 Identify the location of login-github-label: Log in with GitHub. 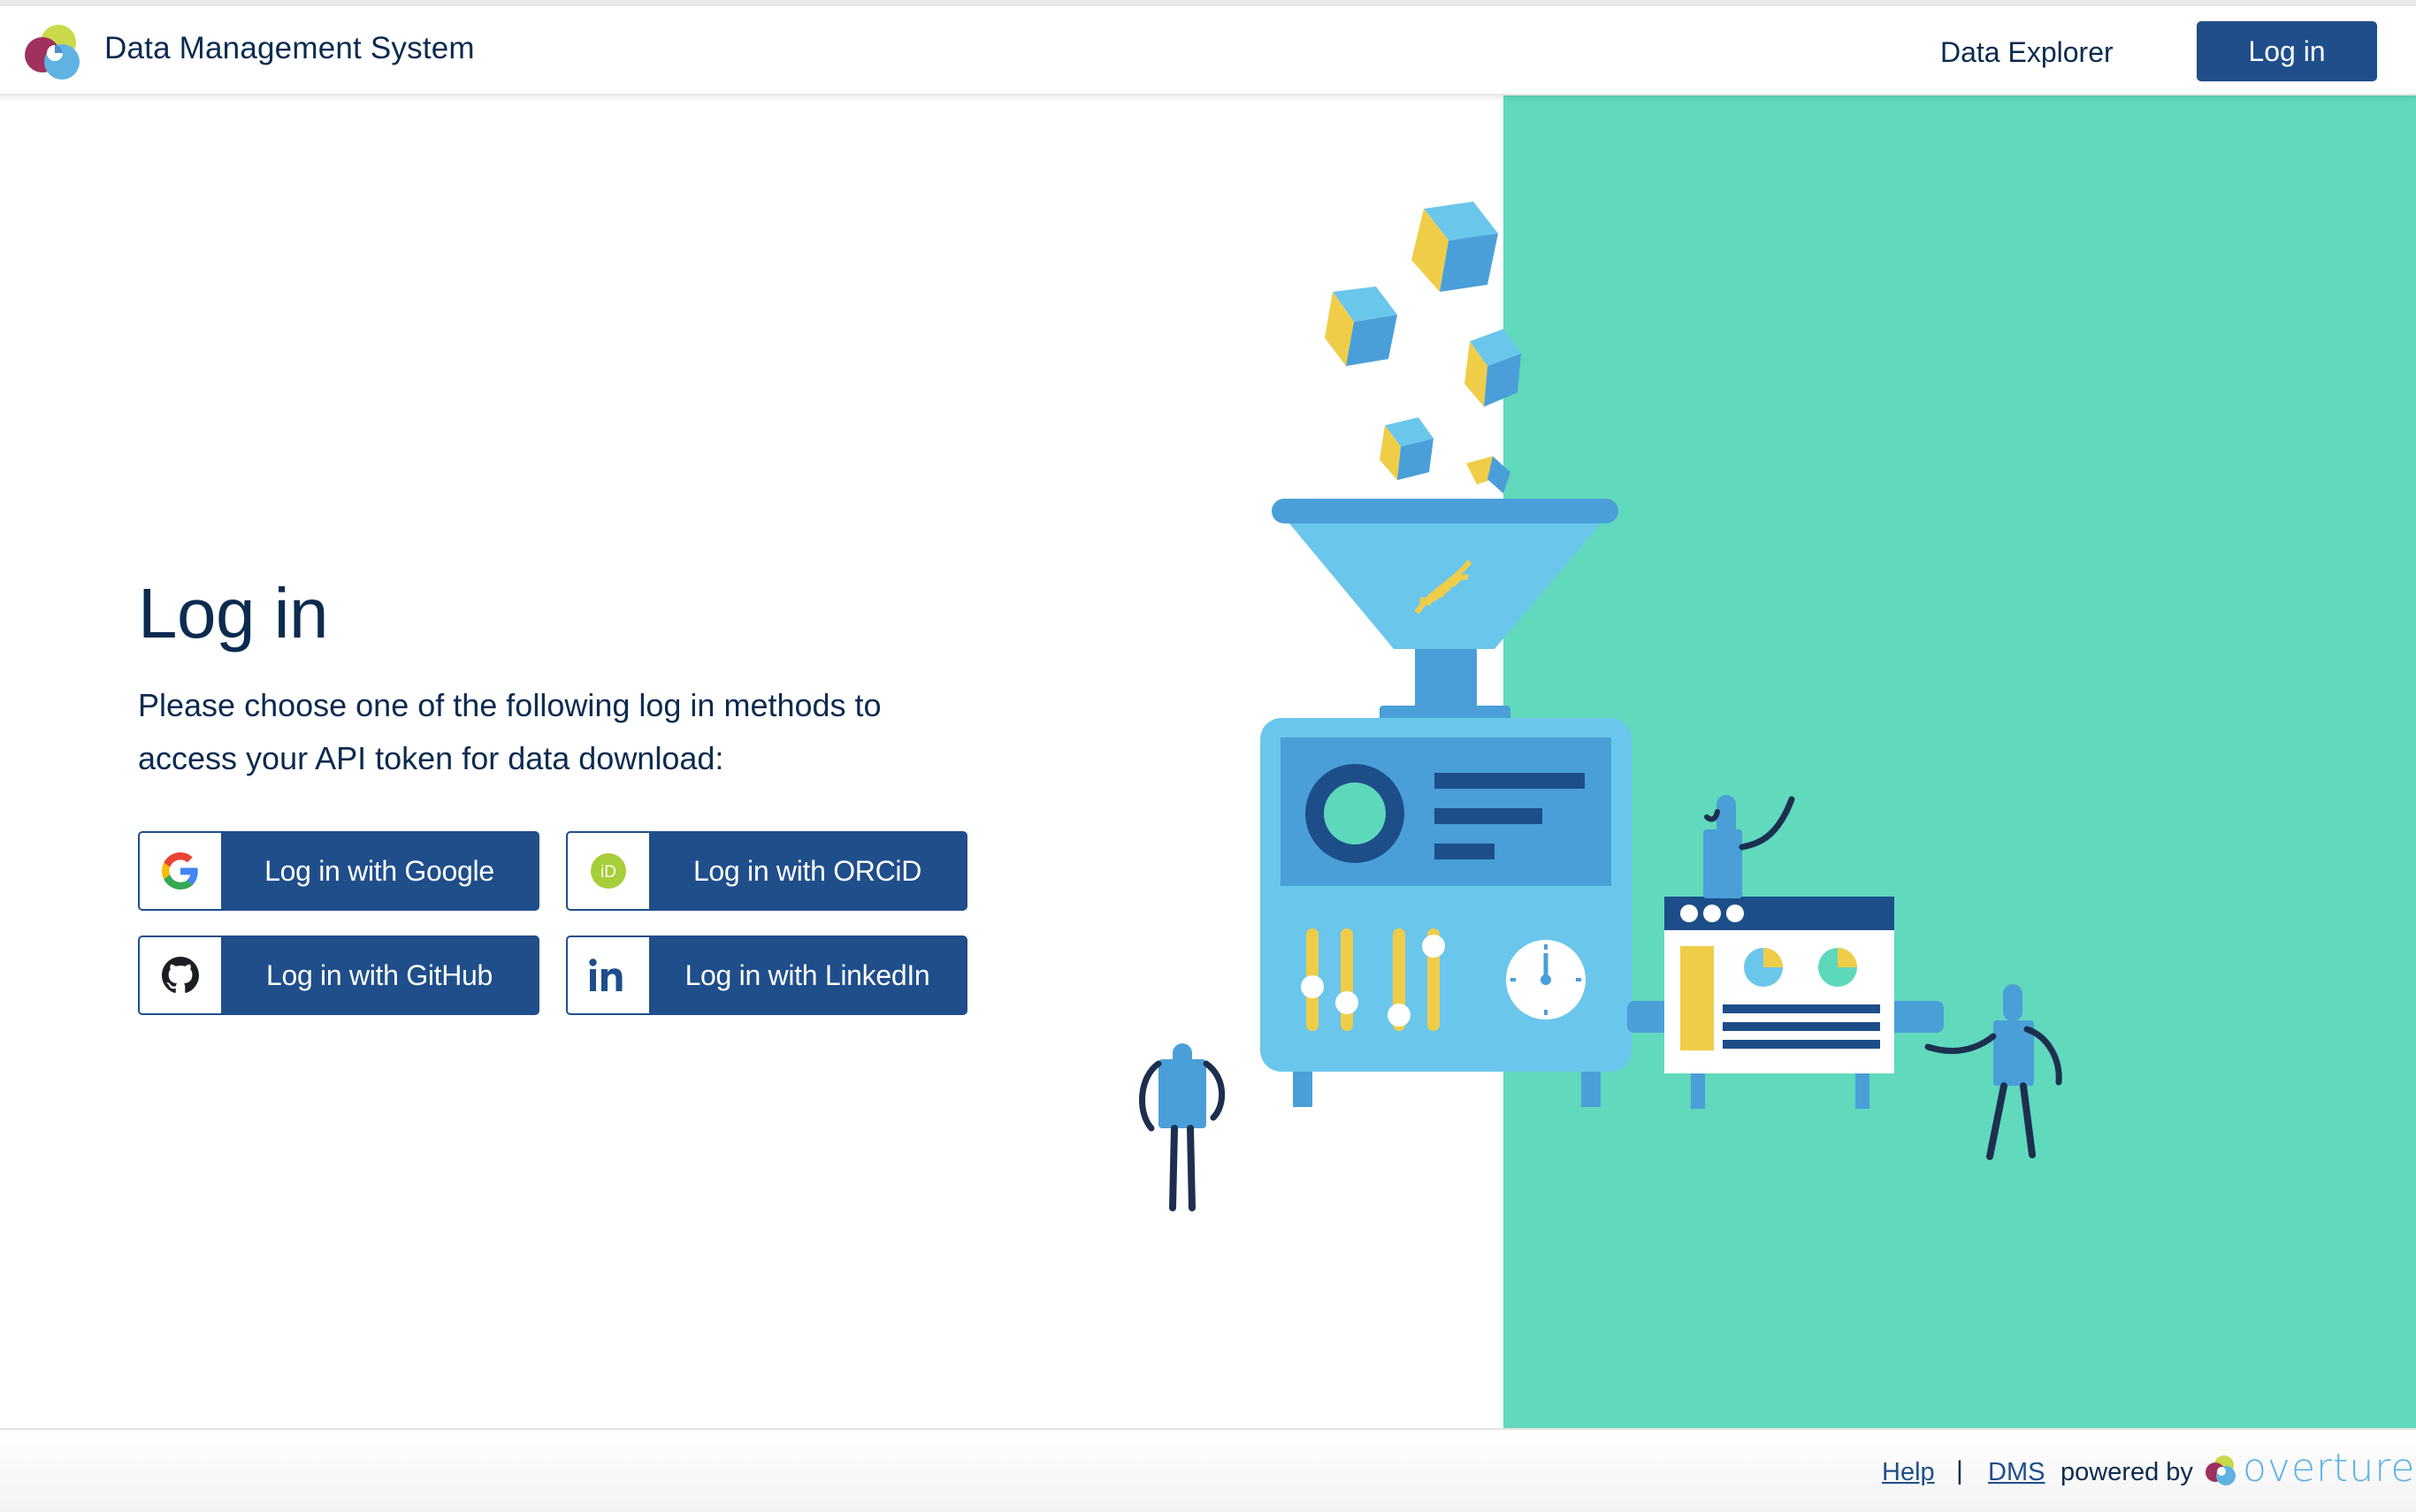
(379, 974).